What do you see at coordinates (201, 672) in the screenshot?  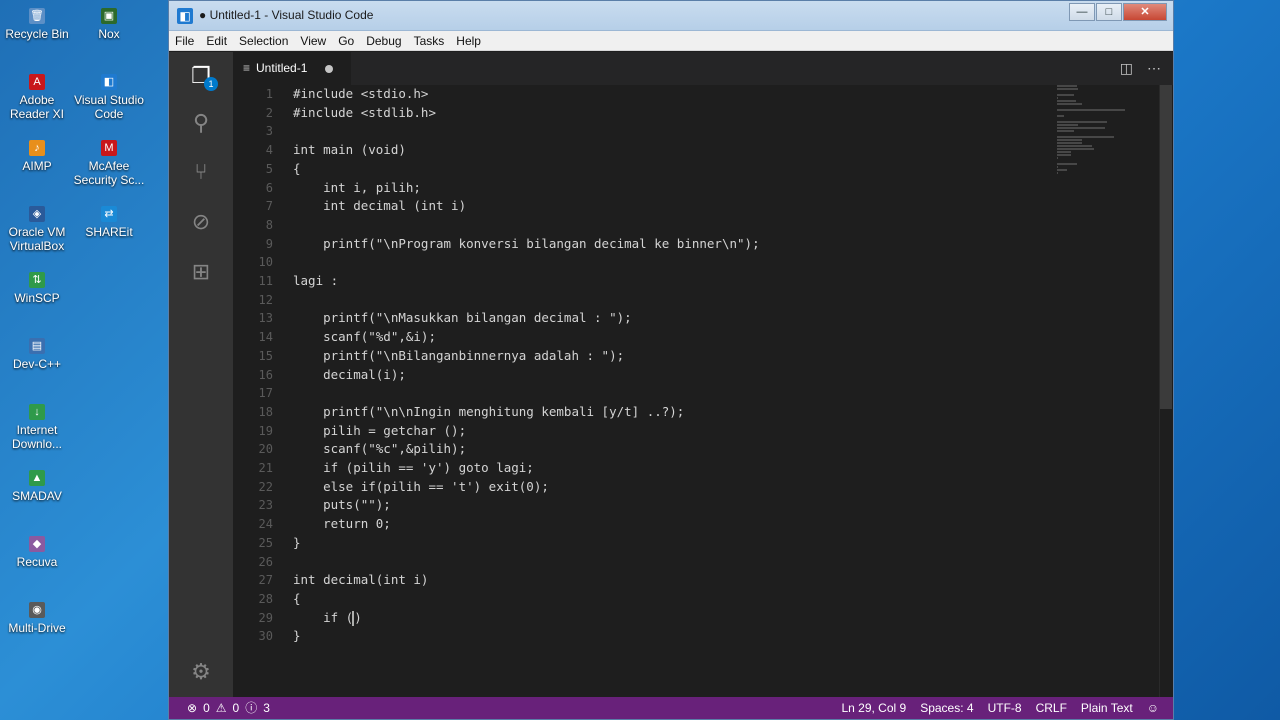 I see `settings-gear-icon: ⚙` at bounding box center [201, 672].